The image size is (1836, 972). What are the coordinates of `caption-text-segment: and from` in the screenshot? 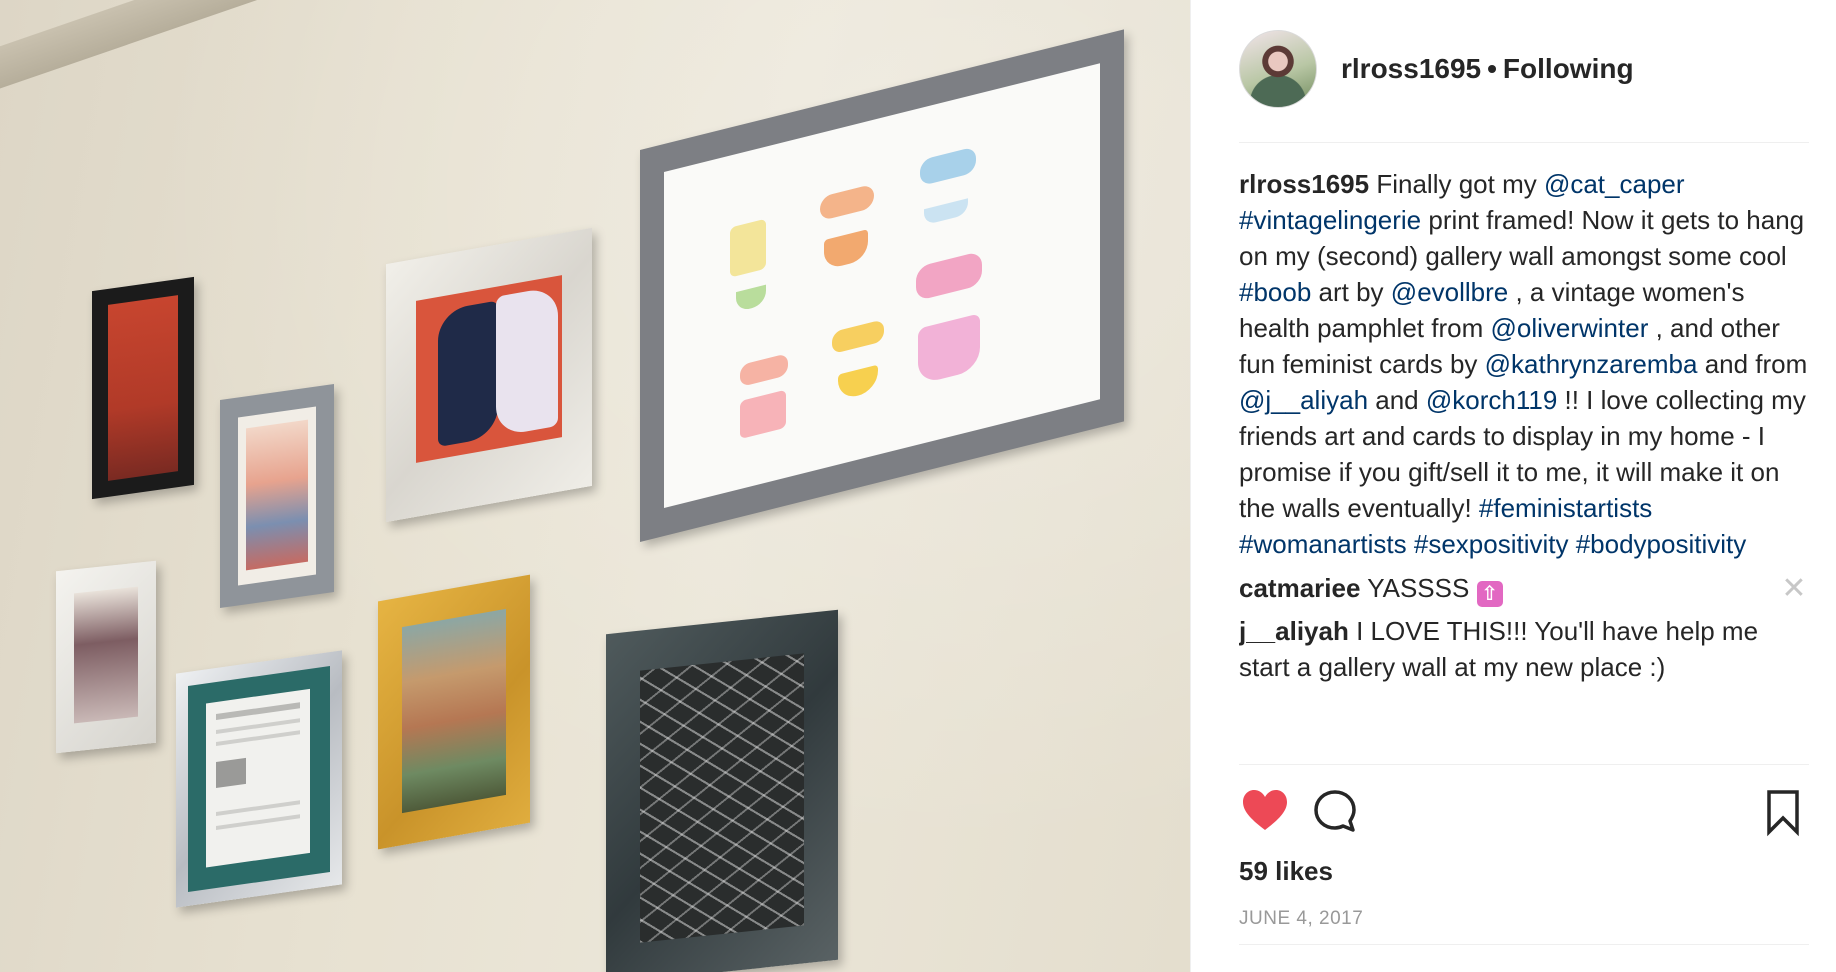 It's located at (1752, 364).